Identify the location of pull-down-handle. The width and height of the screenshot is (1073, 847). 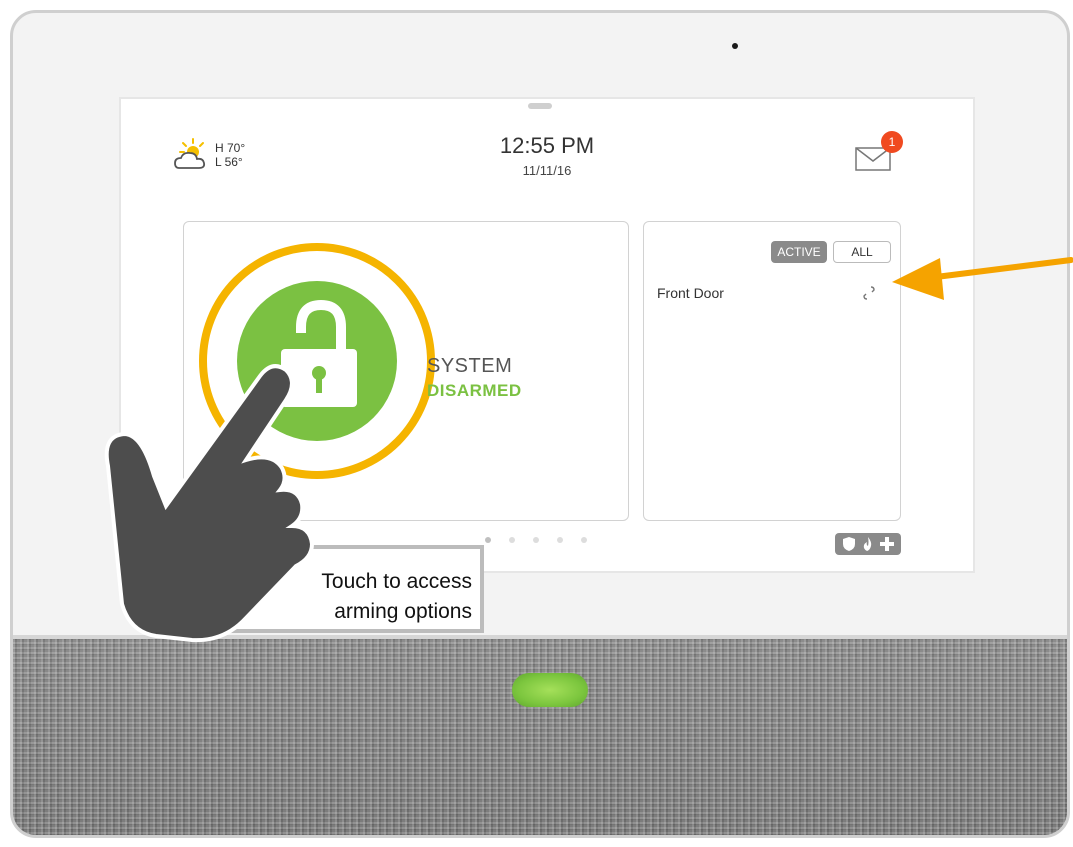
(540, 106).